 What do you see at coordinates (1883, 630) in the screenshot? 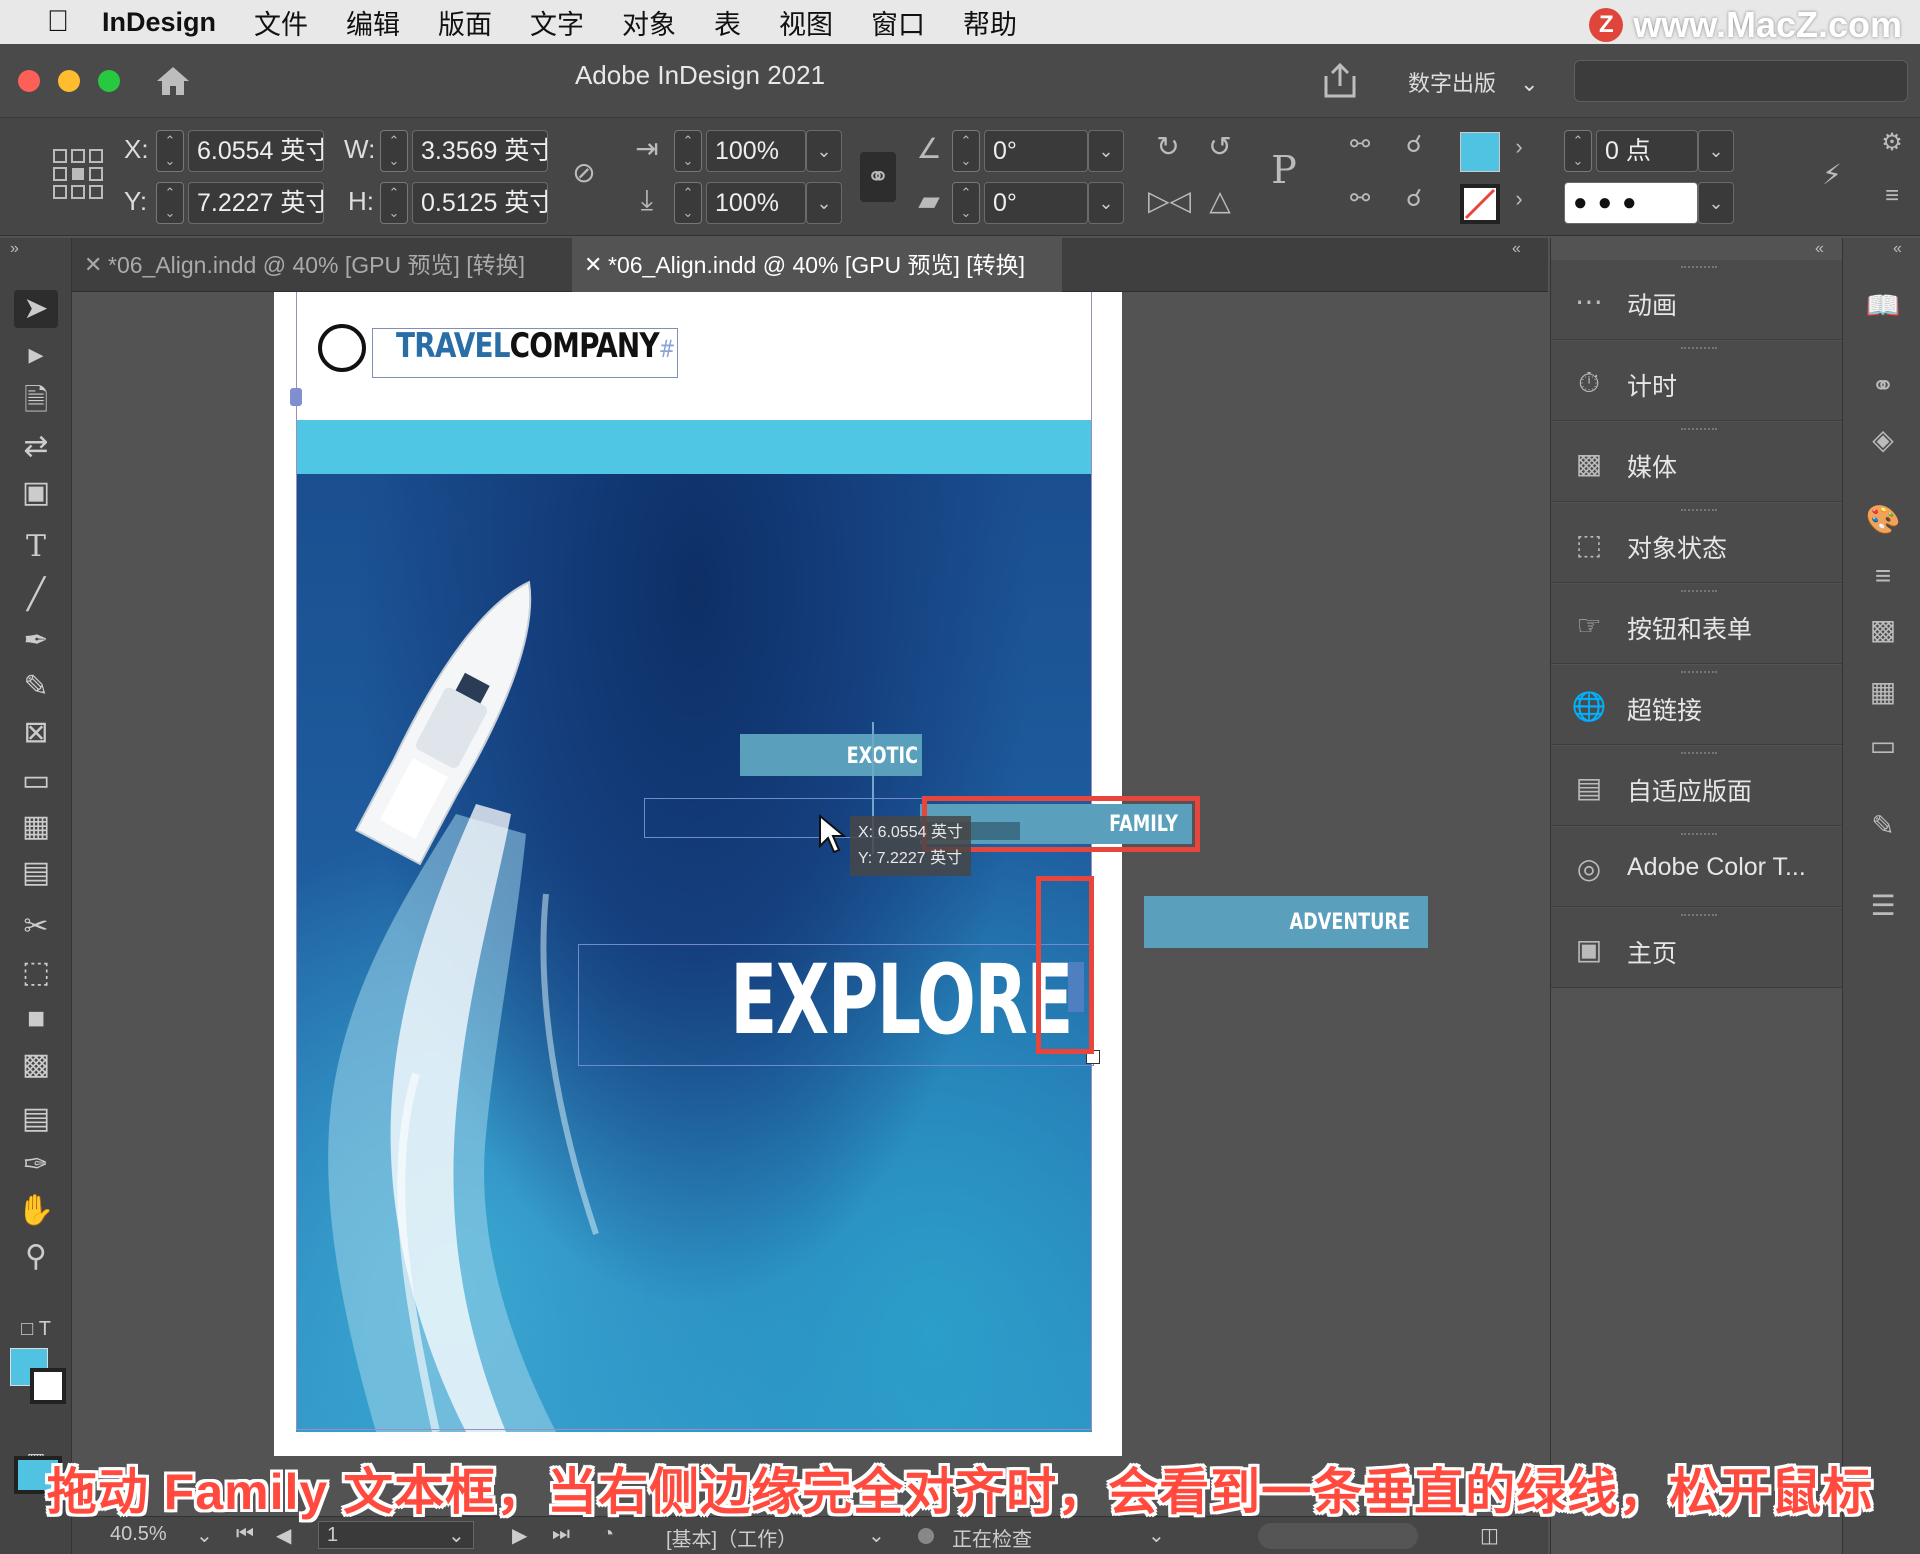
I see `gradient-icon: ▩` at bounding box center [1883, 630].